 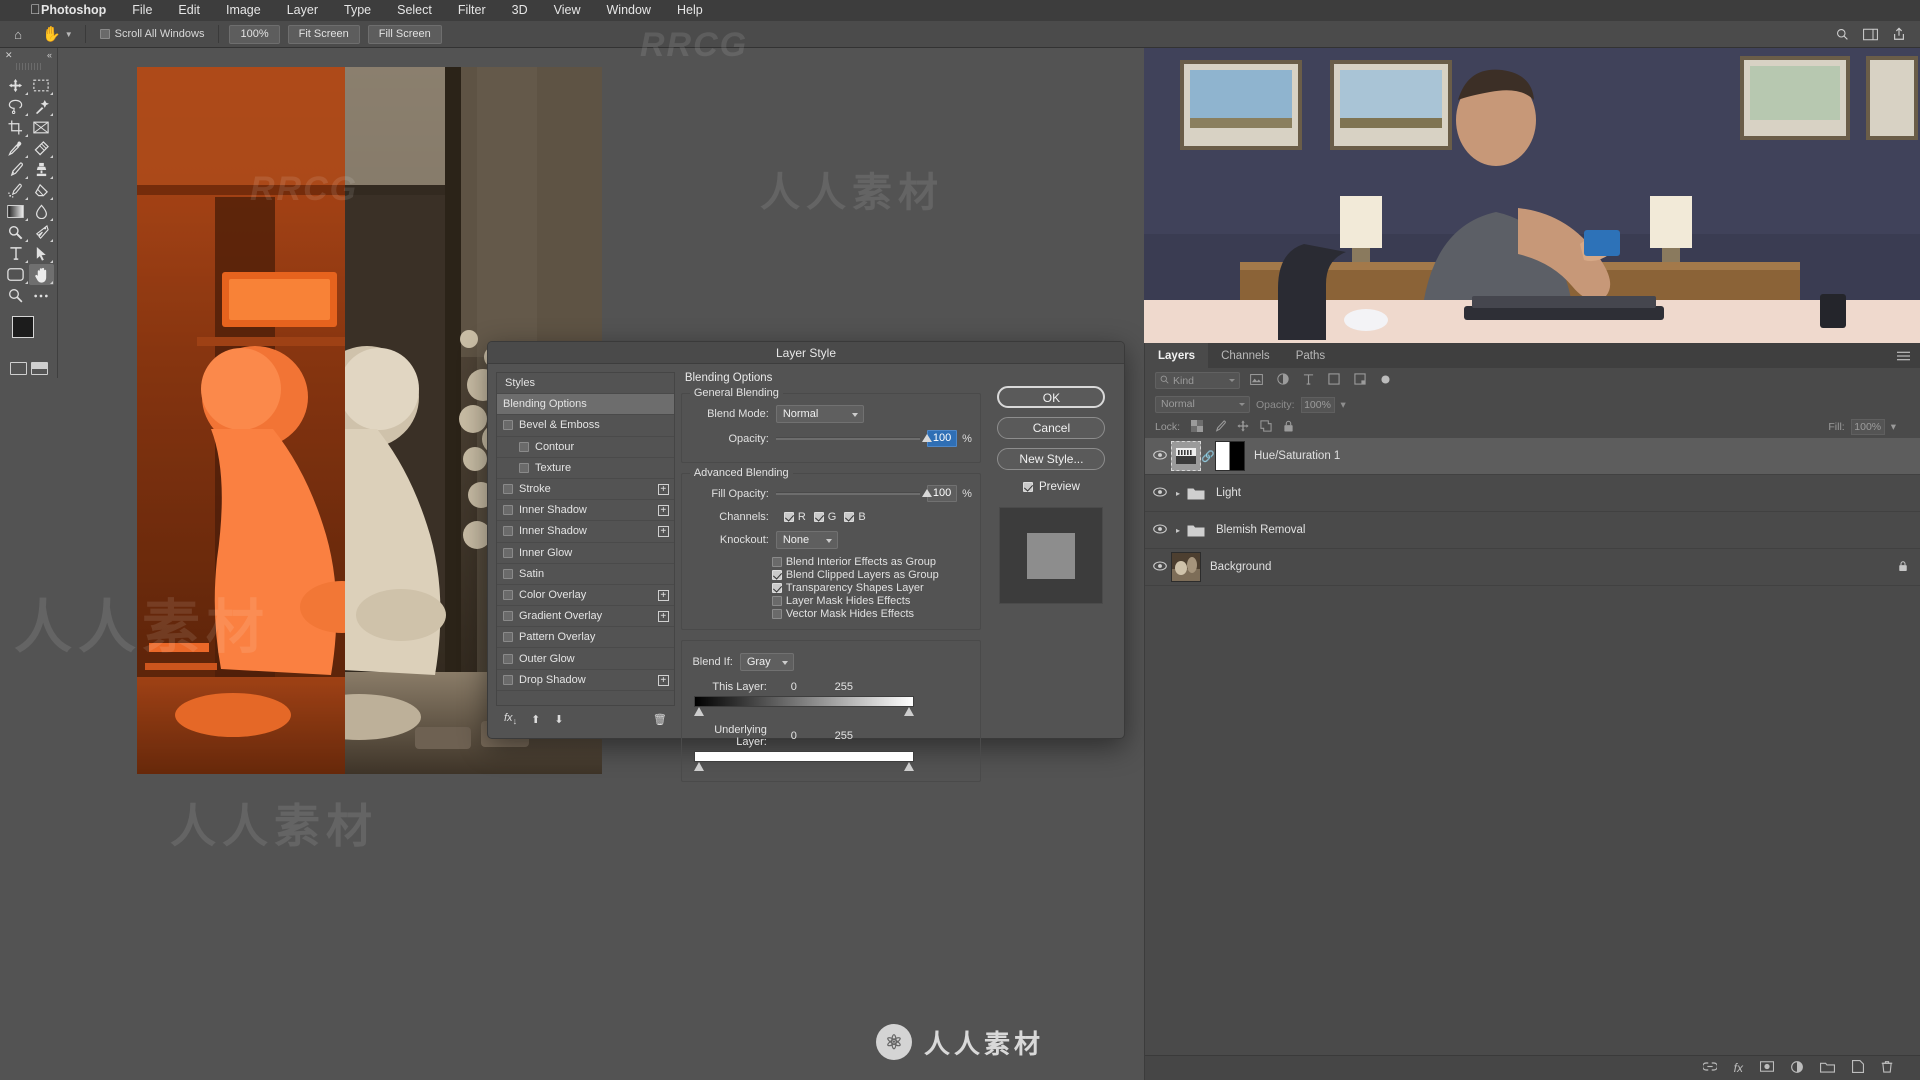 What do you see at coordinates (855, 517) in the screenshot?
I see `channel-b-checkbox: B` at bounding box center [855, 517].